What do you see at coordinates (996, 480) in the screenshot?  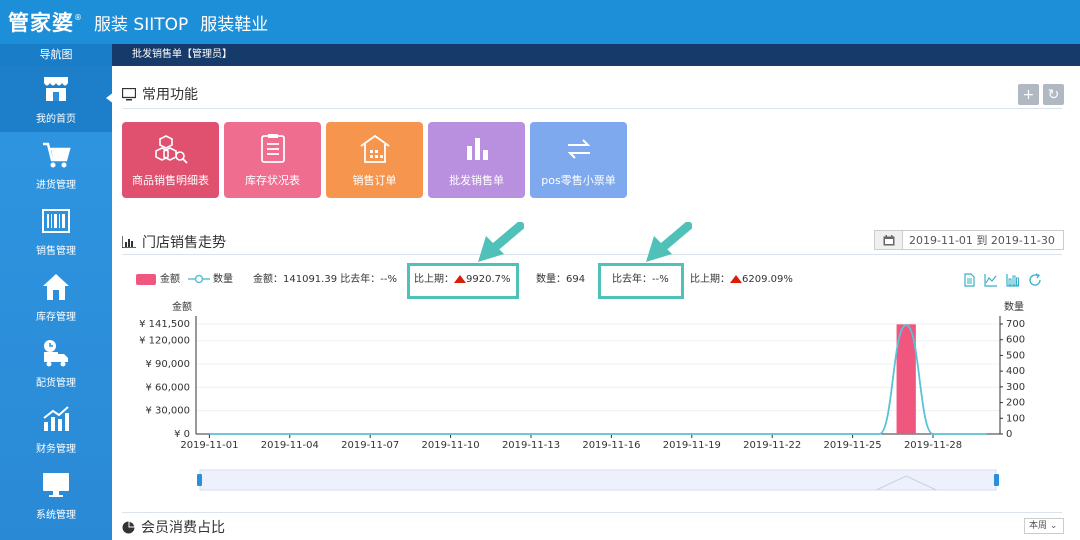 I see `zoom-handle-right` at bounding box center [996, 480].